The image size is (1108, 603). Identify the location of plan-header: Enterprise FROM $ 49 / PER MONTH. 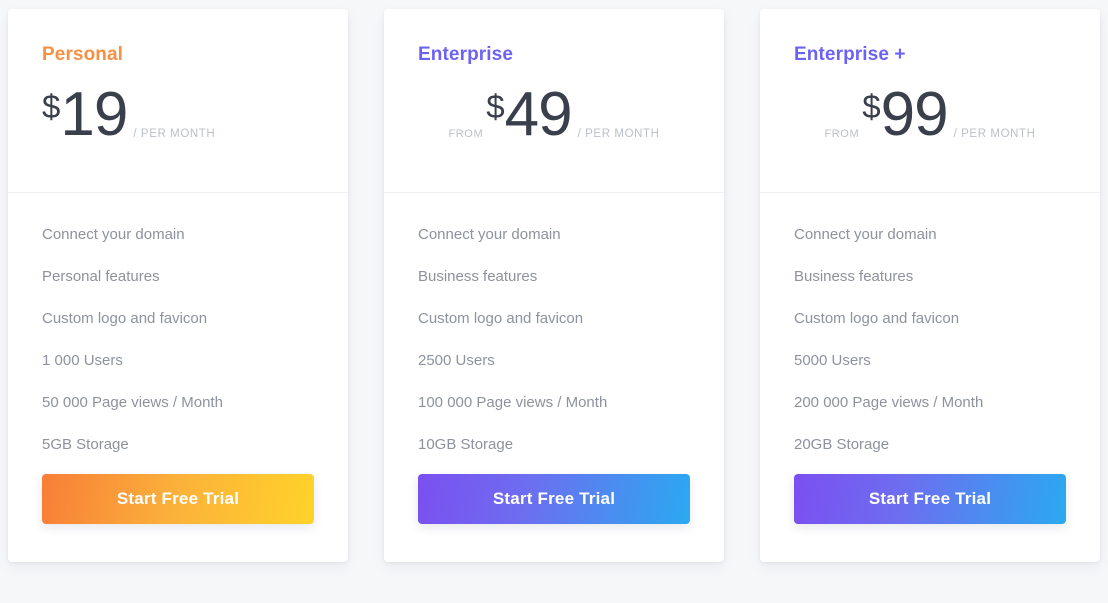
(554, 101).